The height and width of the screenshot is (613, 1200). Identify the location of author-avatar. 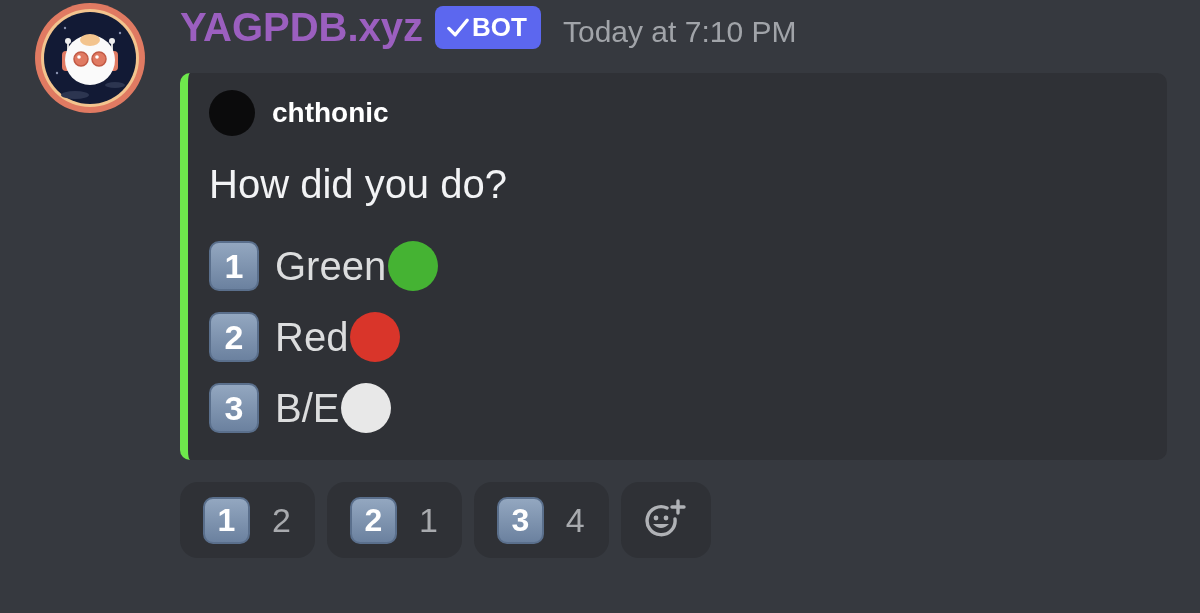
(232, 113).